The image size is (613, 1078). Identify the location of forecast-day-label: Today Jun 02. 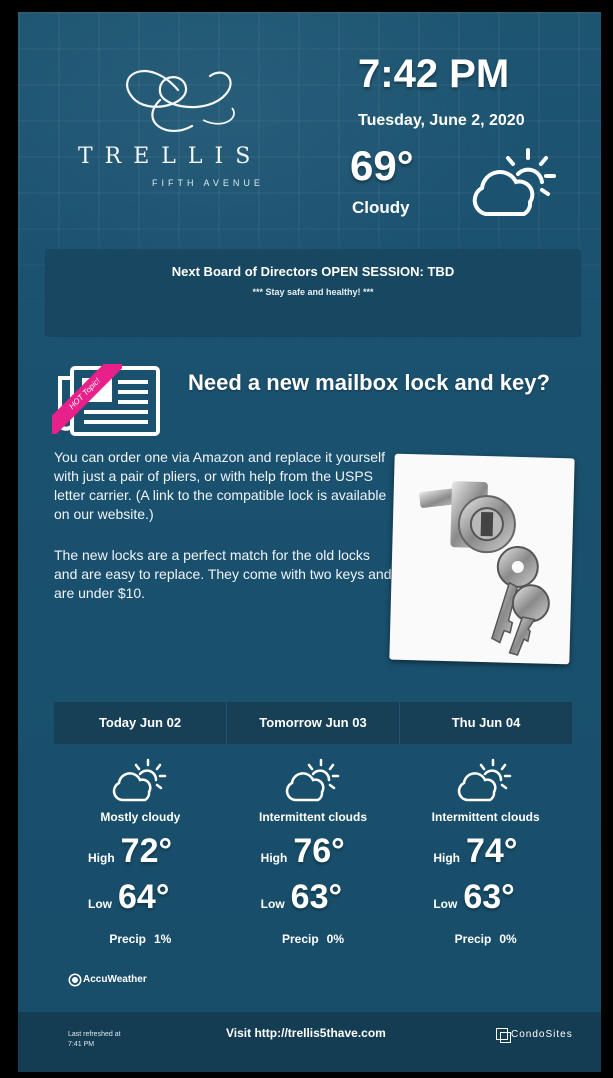
(140, 723).